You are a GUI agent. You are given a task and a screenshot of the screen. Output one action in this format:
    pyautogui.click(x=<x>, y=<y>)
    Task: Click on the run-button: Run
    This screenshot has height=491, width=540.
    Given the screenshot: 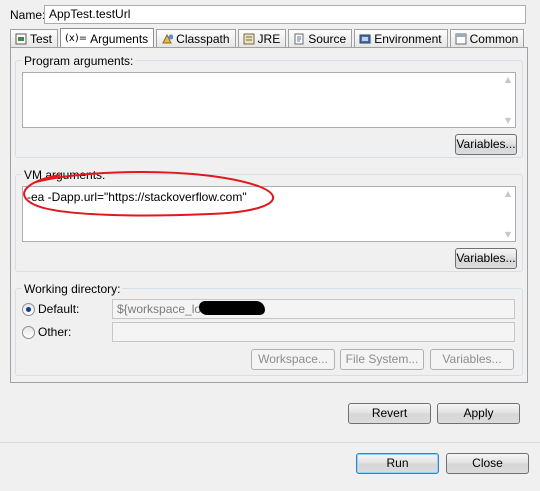 What is the action you would take?
    pyautogui.click(x=397, y=463)
    